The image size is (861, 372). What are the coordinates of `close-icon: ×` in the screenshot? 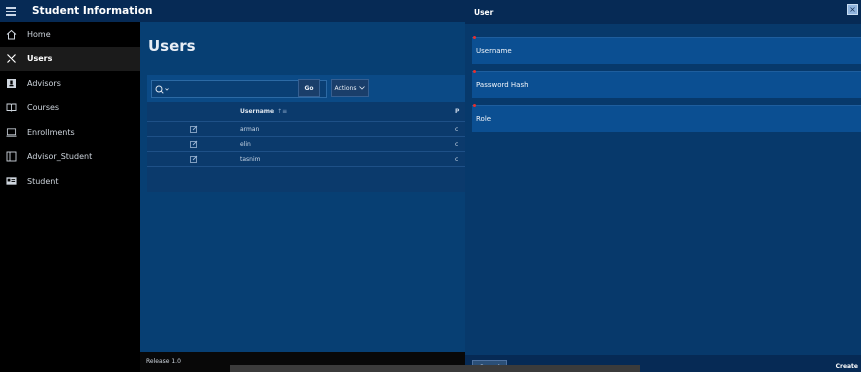 It's located at (852, 9).